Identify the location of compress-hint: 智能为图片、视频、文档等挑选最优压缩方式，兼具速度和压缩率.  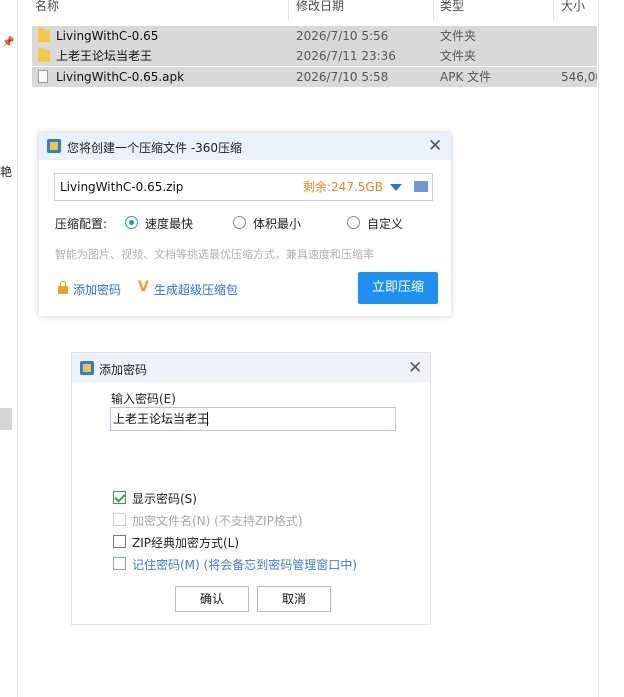
(214, 254).